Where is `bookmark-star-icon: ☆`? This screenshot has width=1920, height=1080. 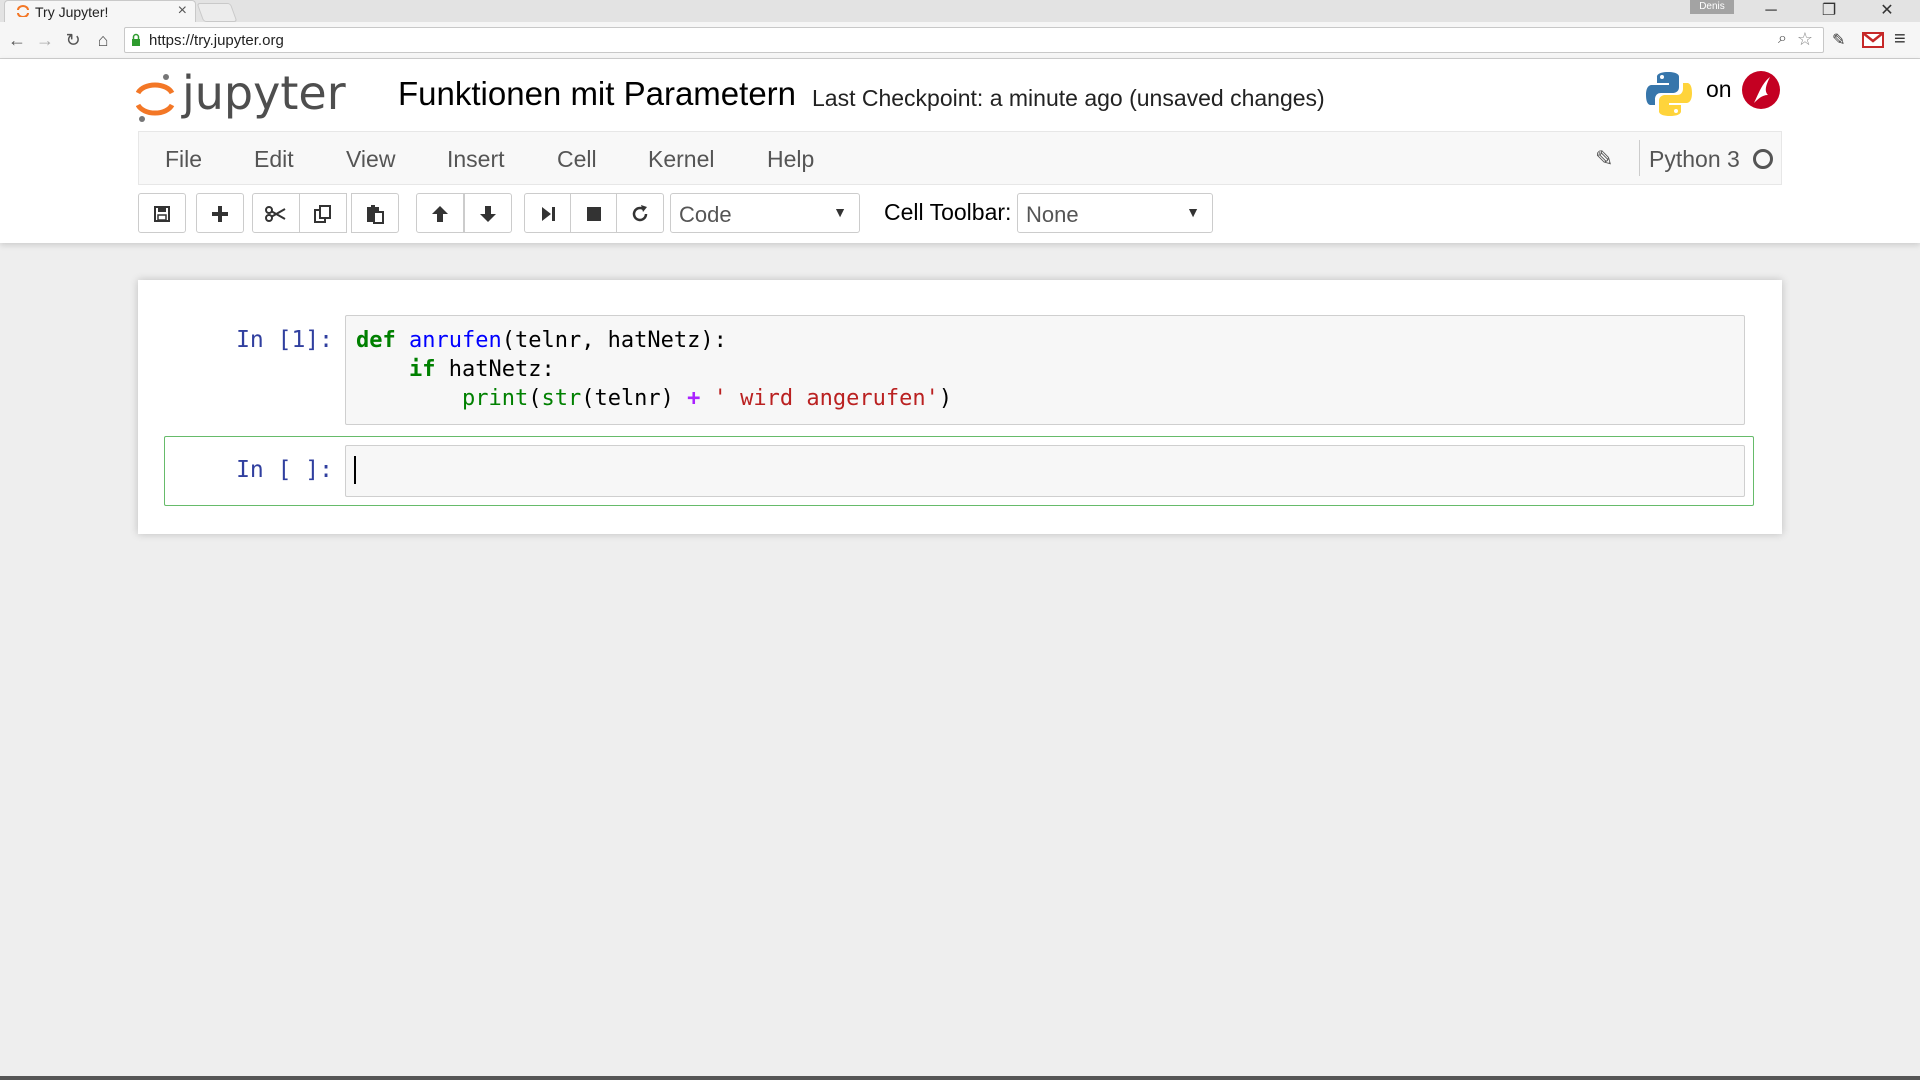 bookmark-star-icon: ☆ is located at coordinates (1805, 39).